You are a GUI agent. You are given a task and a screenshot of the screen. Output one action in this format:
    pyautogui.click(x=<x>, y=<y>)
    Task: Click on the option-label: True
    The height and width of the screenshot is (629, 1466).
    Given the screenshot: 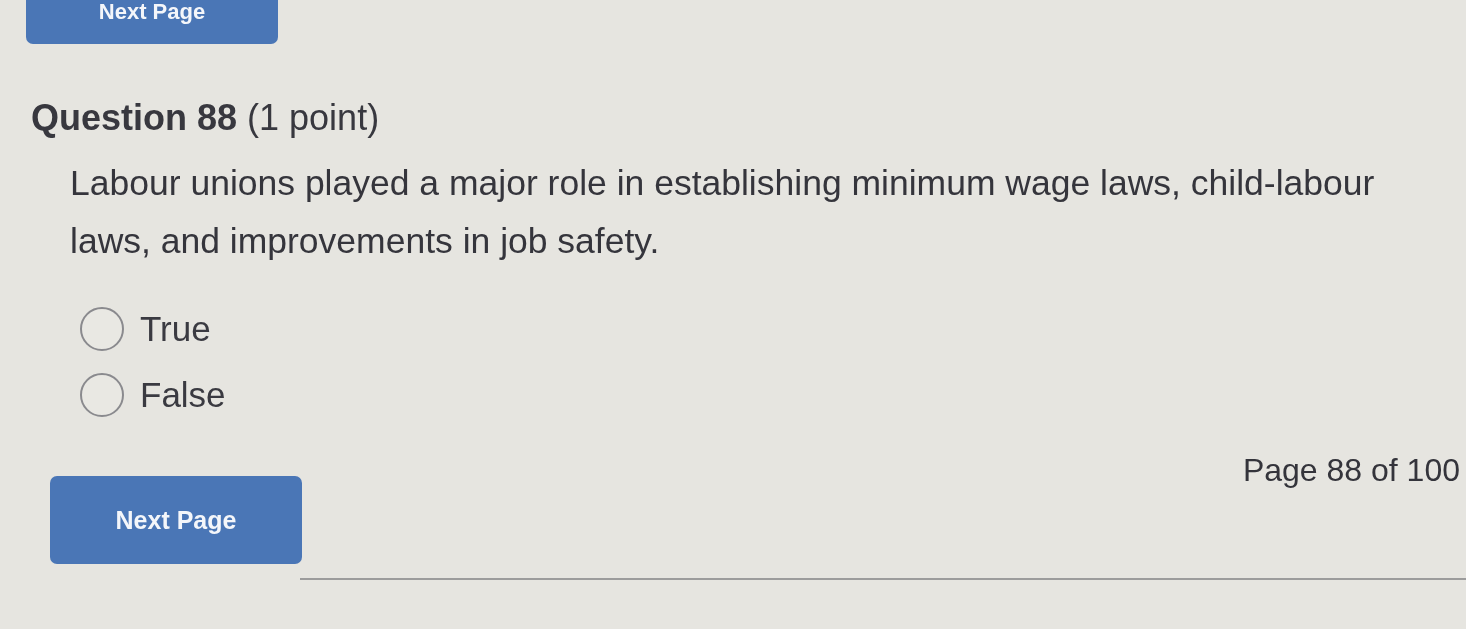 What is the action you would take?
    pyautogui.click(x=175, y=329)
    